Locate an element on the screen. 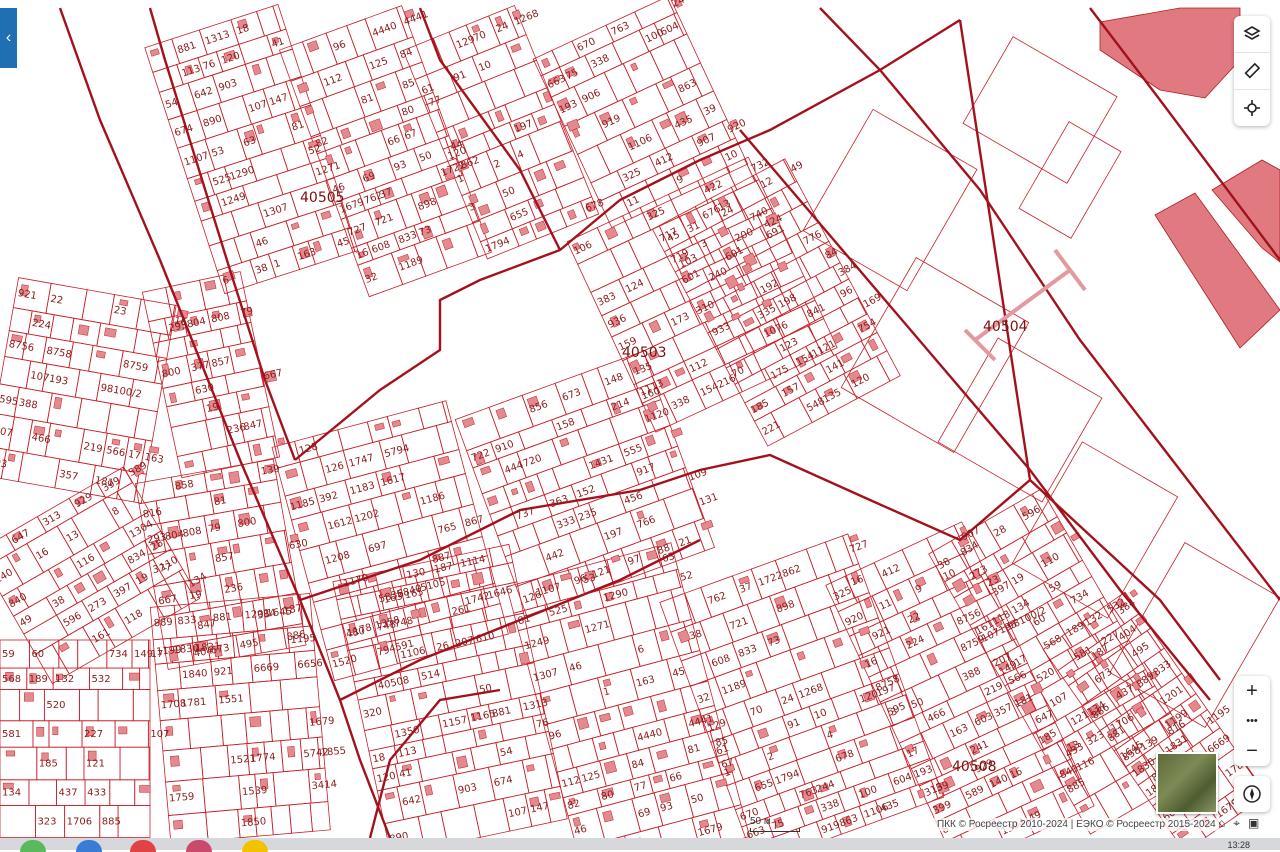 The width and height of the screenshot is (1280, 852). measure-button is located at coordinates (1252, 71).